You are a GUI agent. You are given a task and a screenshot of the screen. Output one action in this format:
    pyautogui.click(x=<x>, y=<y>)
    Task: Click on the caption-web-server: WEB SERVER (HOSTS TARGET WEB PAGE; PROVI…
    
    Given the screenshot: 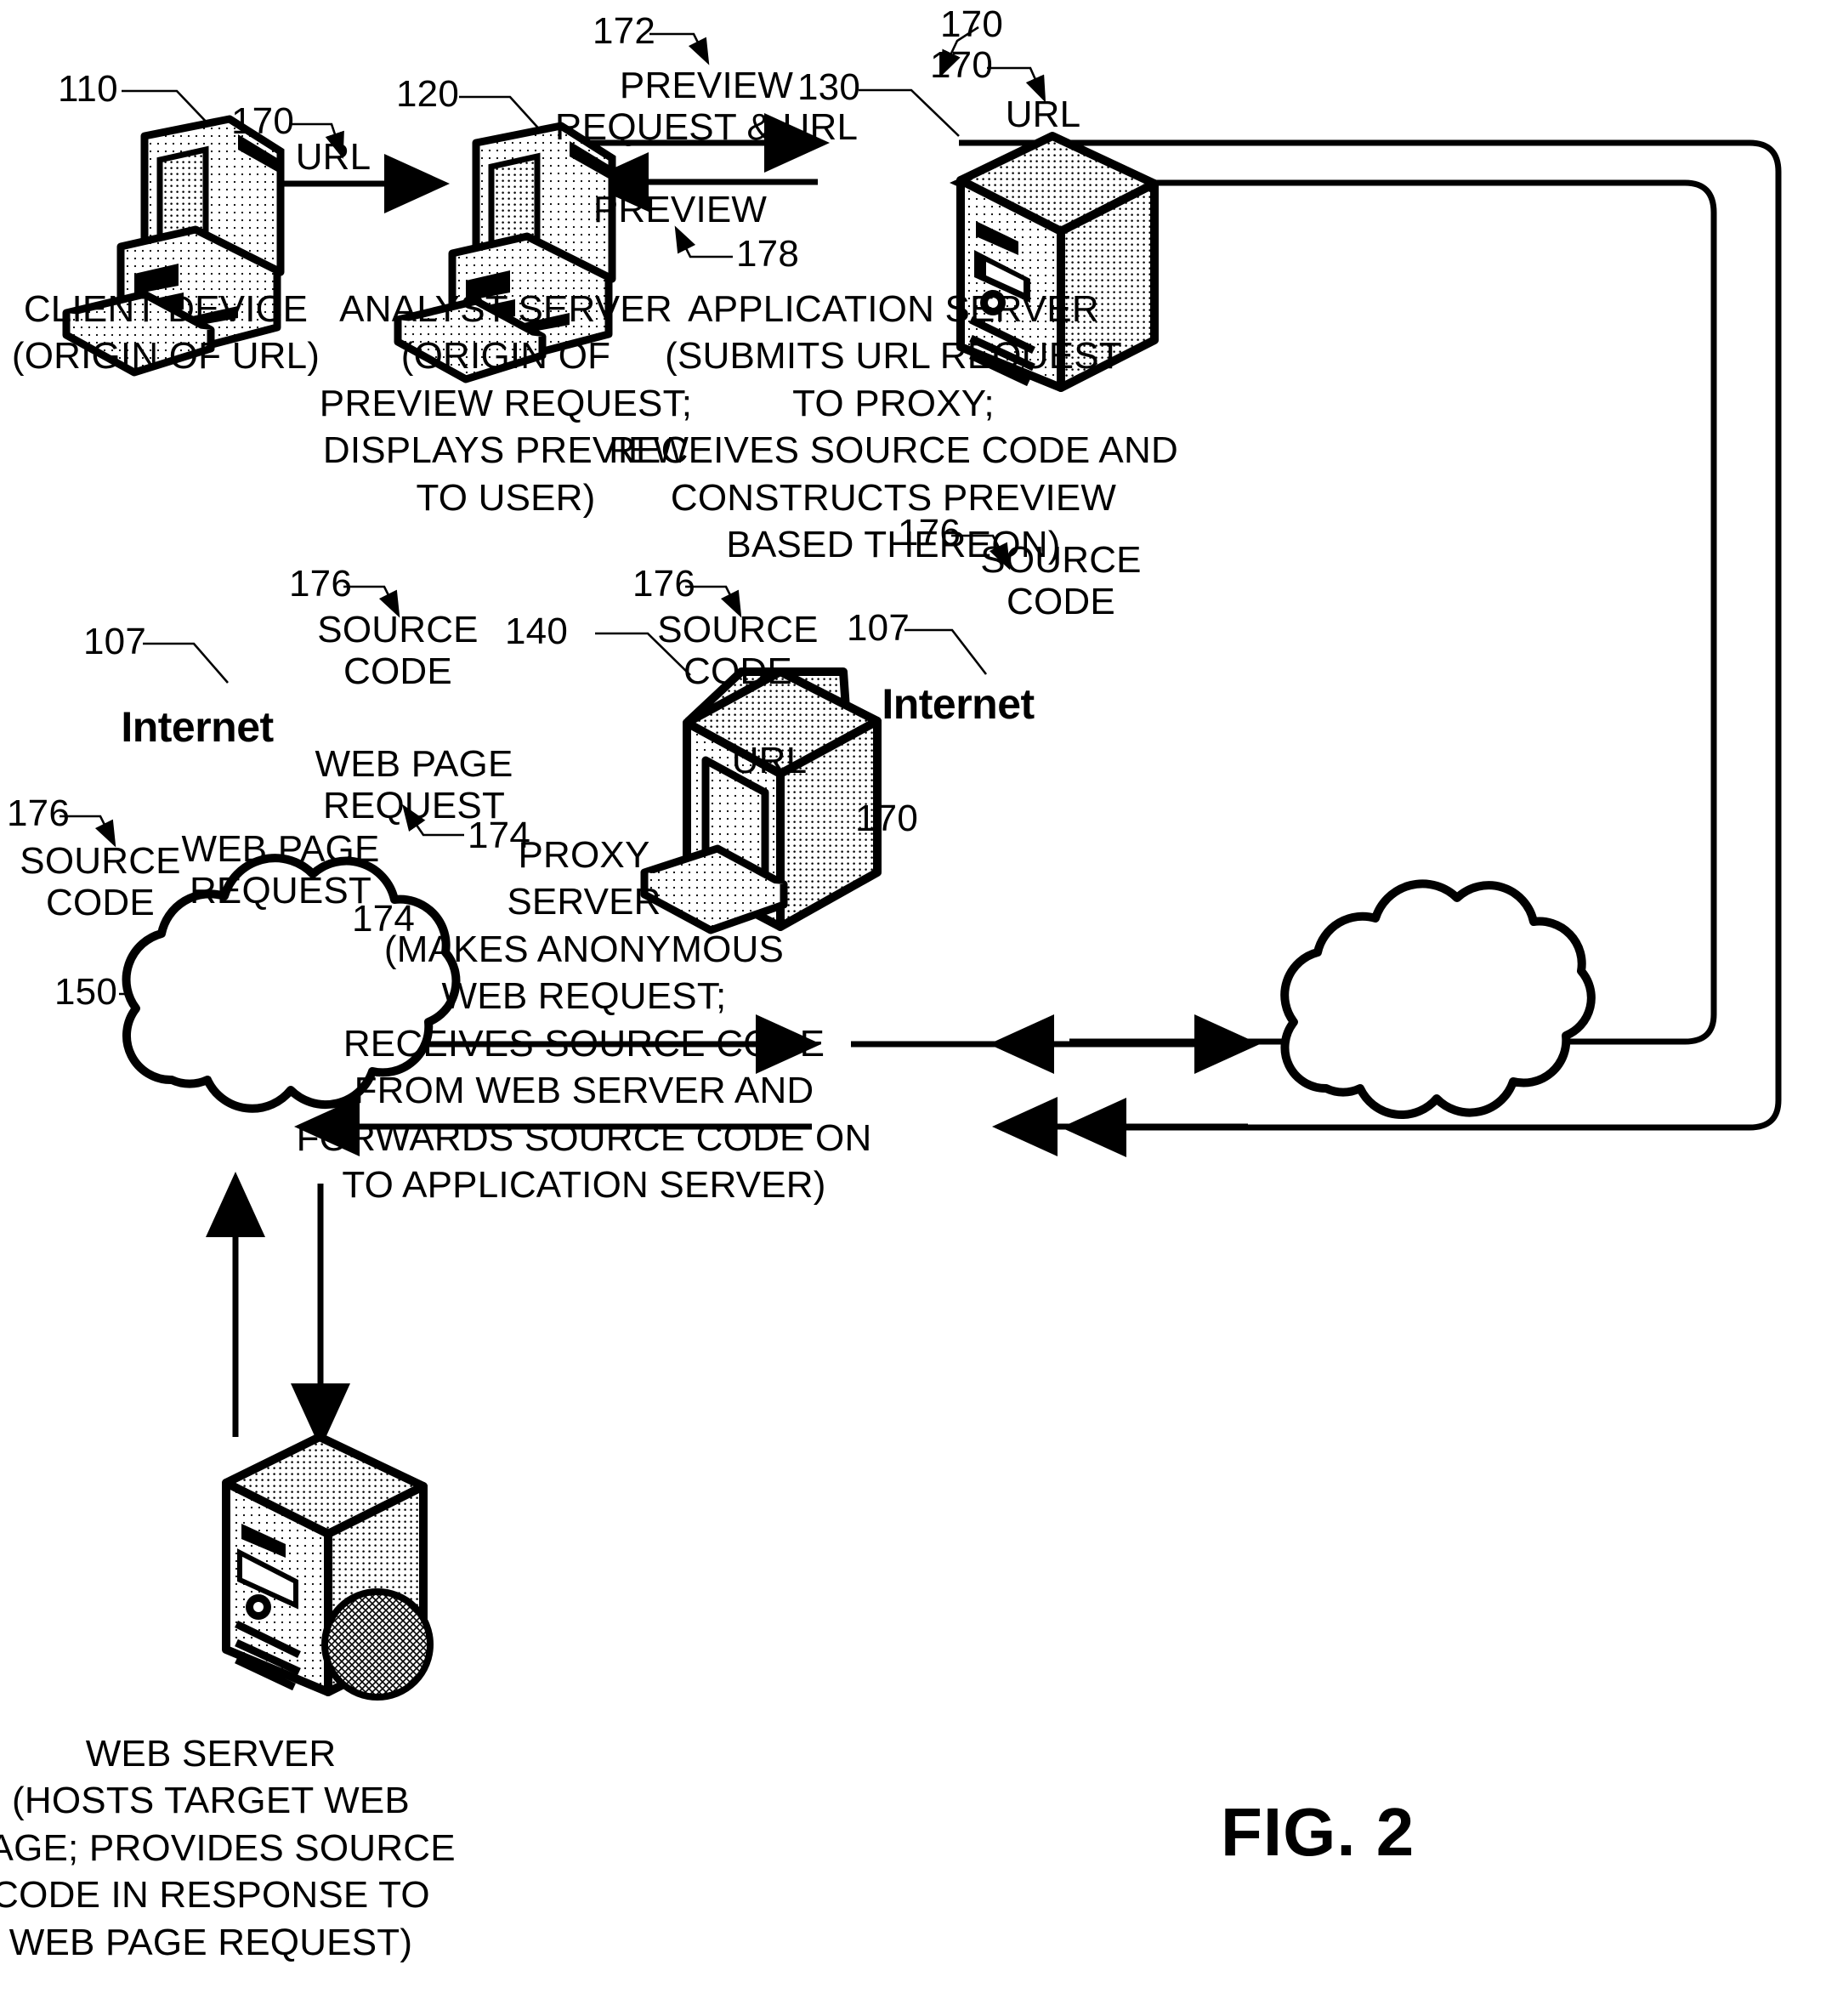 What is the action you would take?
    pyautogui.click(x=228, y=1848)
    